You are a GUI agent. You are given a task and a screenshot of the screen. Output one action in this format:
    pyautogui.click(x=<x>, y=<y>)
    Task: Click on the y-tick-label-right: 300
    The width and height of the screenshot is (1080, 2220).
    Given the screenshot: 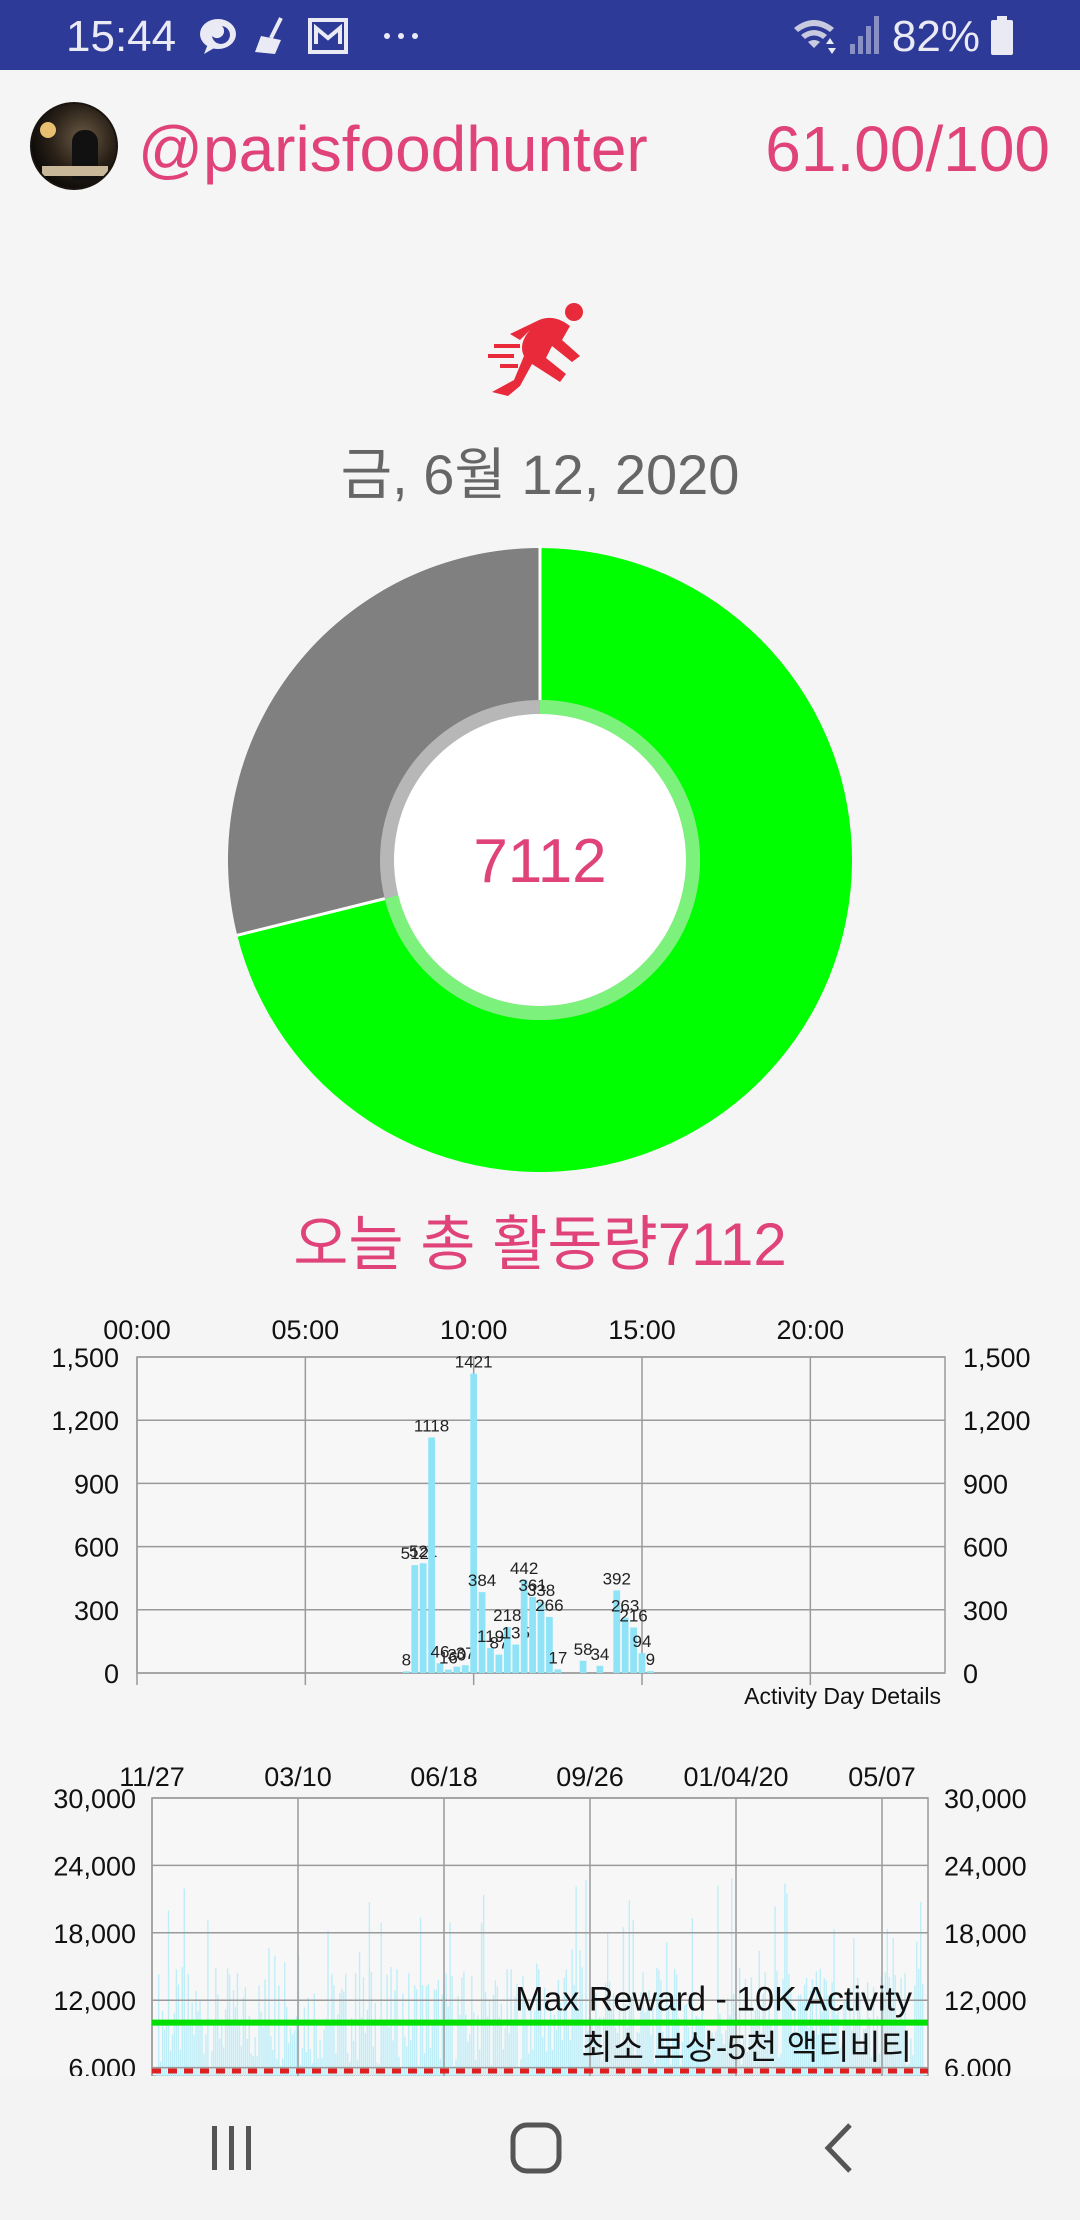 What is the action you would take?
    pyautogui.click(x=985, y=1611)
    